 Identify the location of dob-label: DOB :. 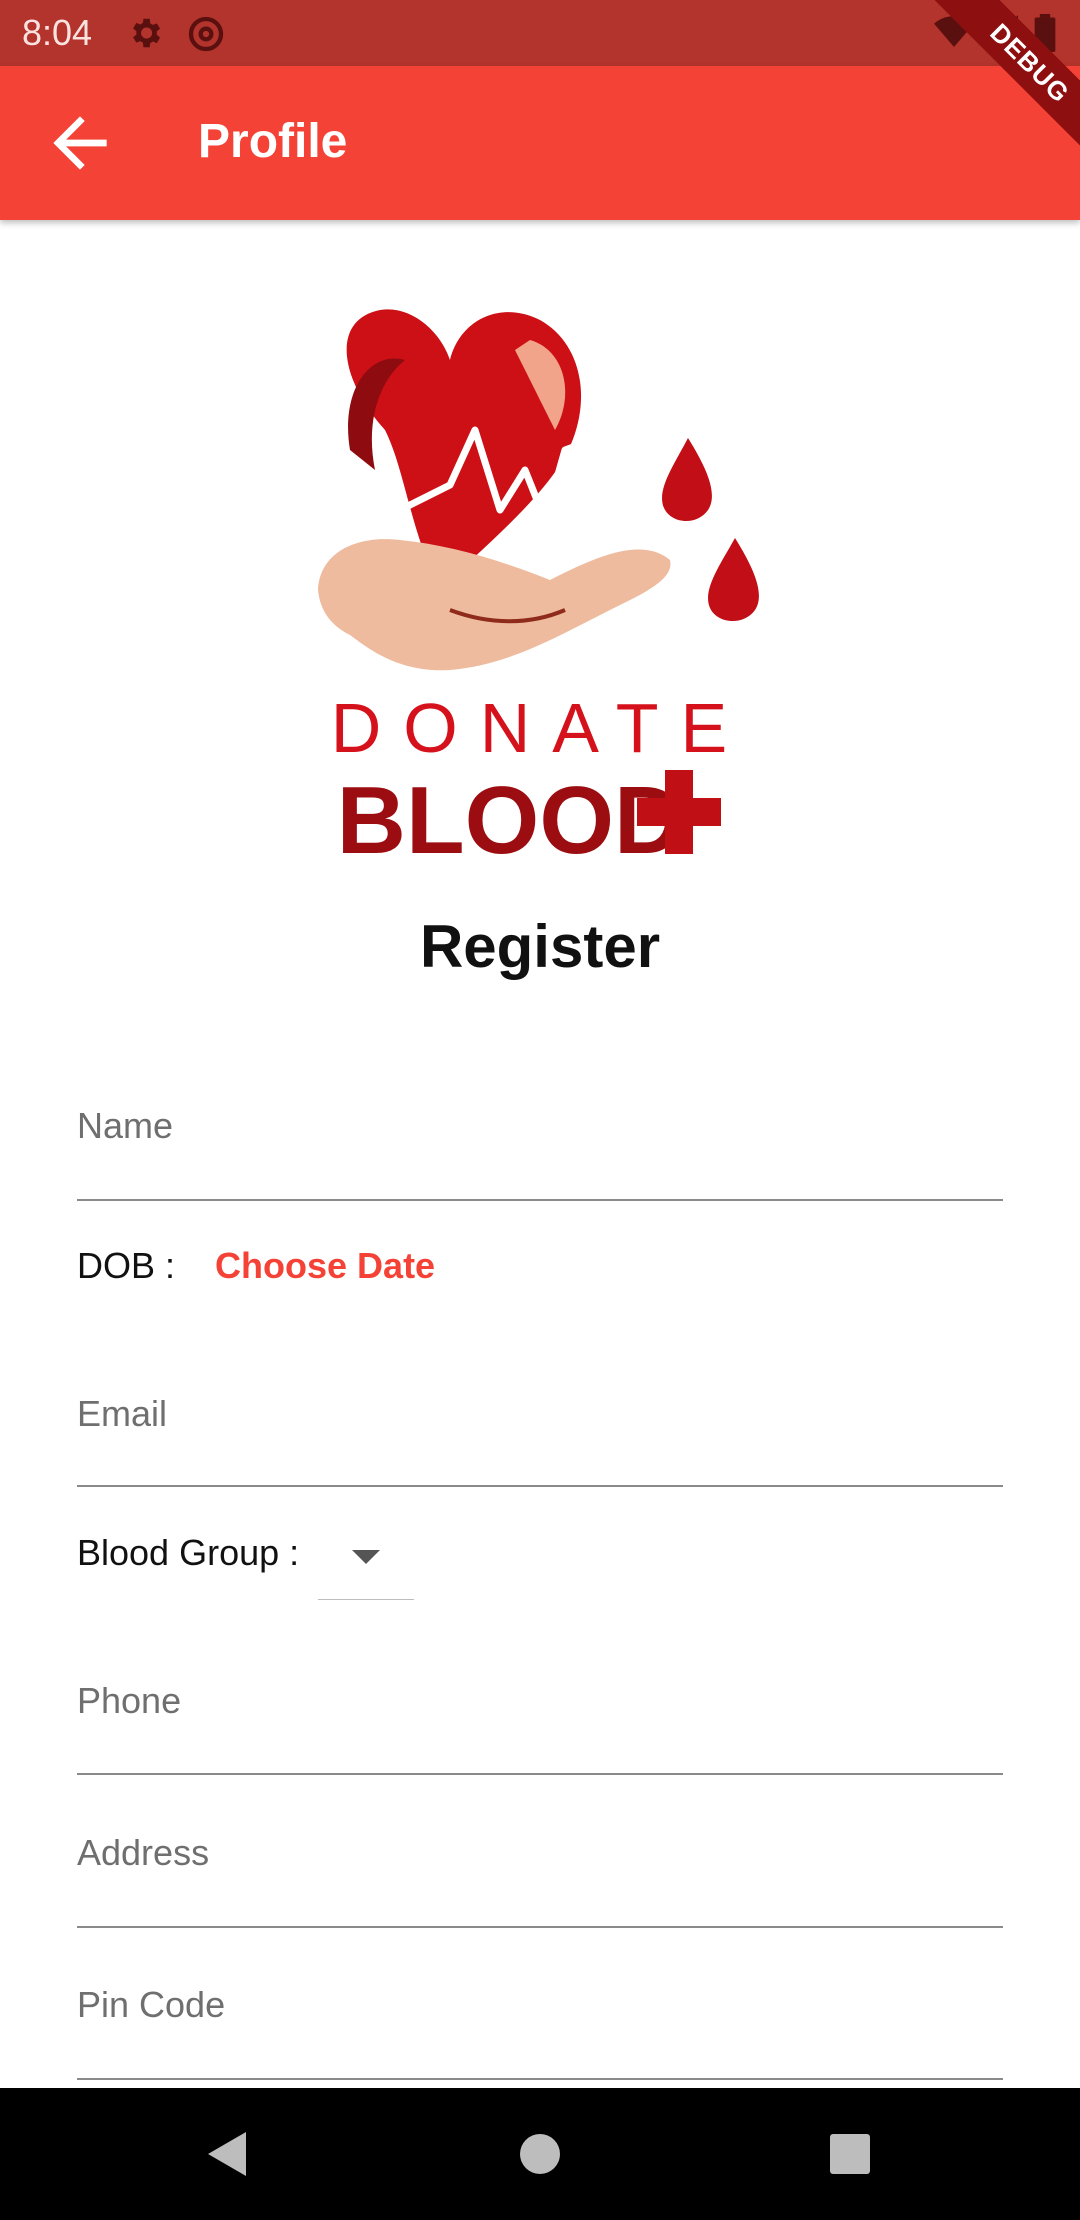
(126, 1265).